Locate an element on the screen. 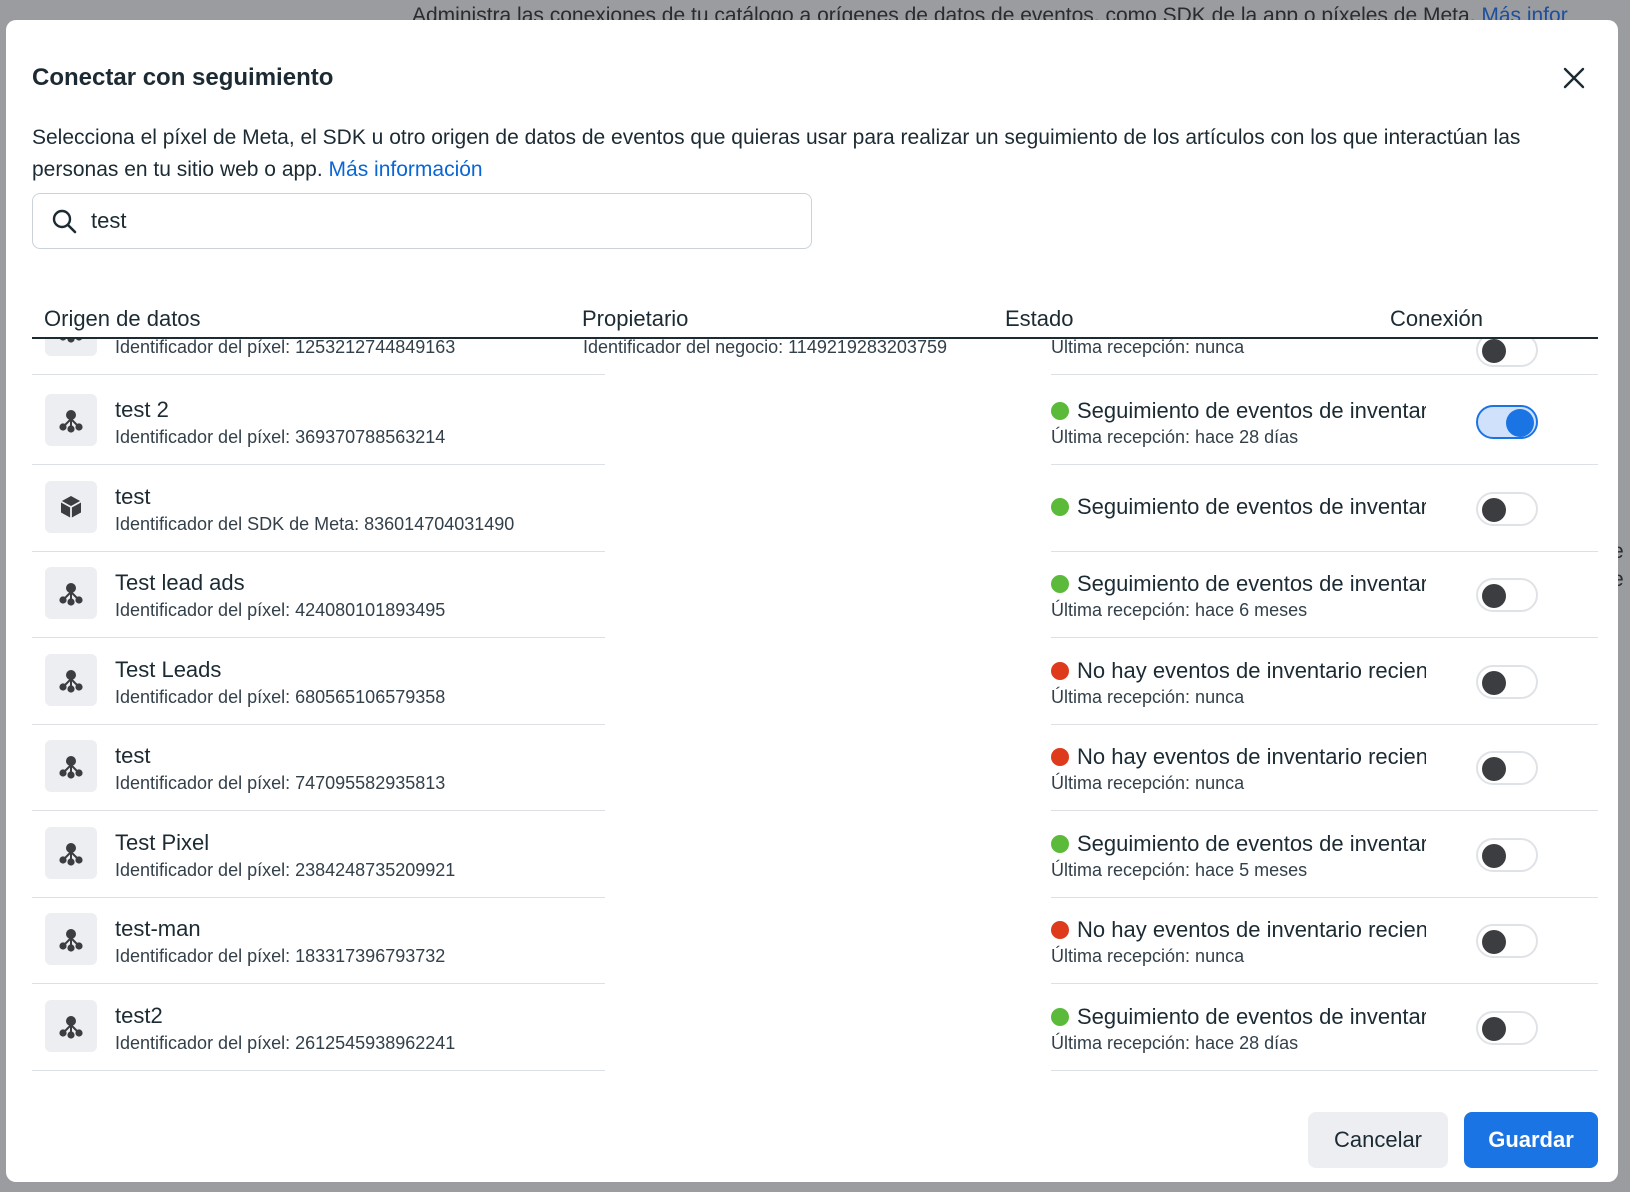 The image size is (1630, 1192). learn-more-link: Más información is located at coordinates (406, 169).